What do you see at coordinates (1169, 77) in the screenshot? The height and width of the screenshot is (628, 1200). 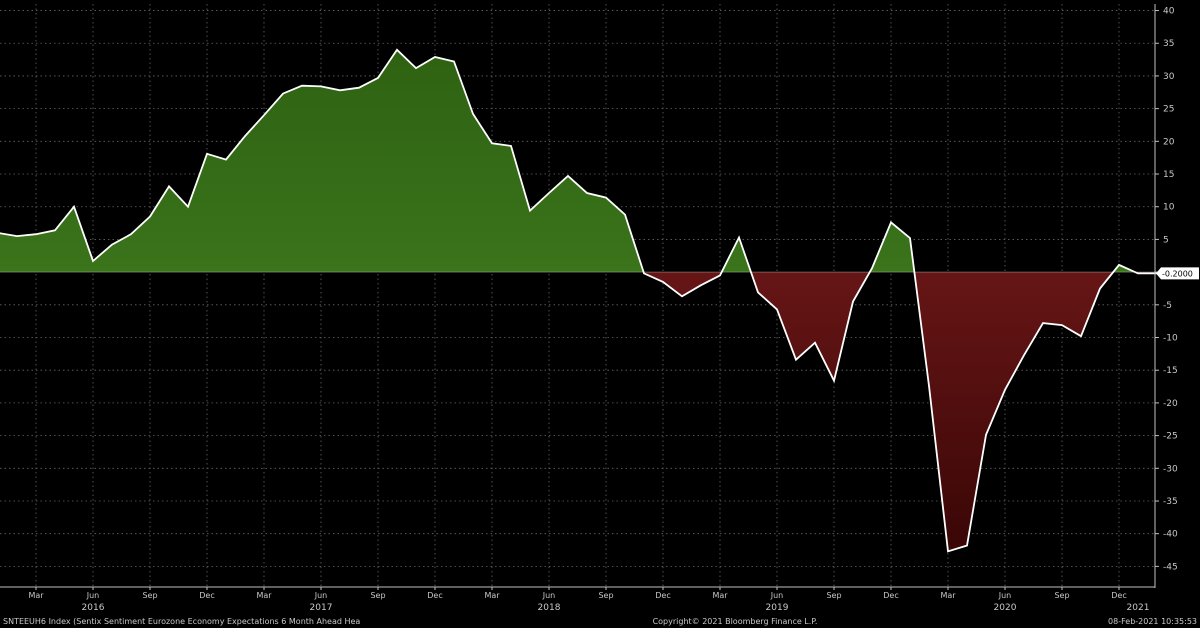 I see `y-tick-label: 30` at bounding box center [1169, 77].